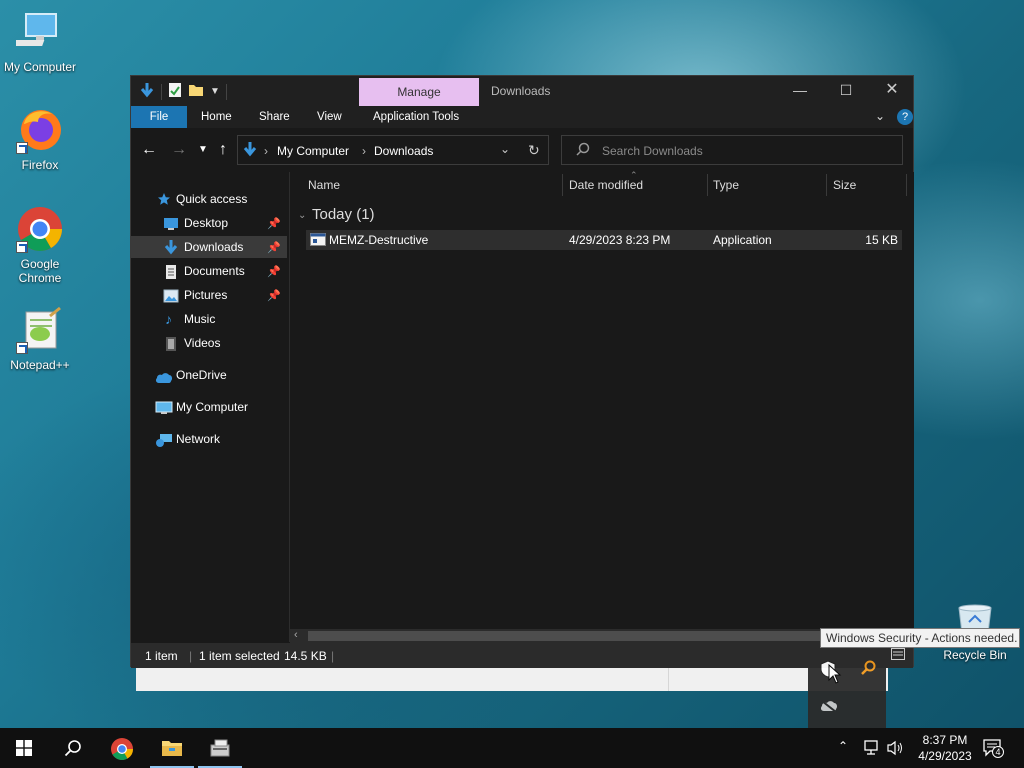 This screenshot has height=768, width=1024. What do you see at coordinates (898, 655) in the screenshot?
I see `details-view-icon` at bounding box center [898, 655].